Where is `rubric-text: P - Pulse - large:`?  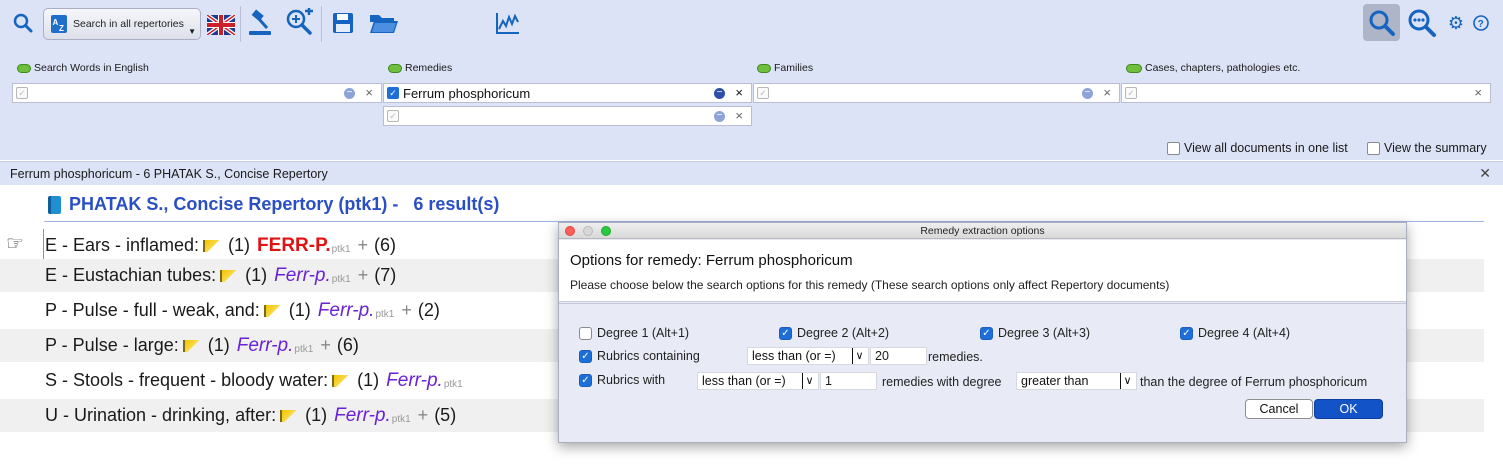
rubric-text: P - Pulse - large: is located at coordinates (112, 345).